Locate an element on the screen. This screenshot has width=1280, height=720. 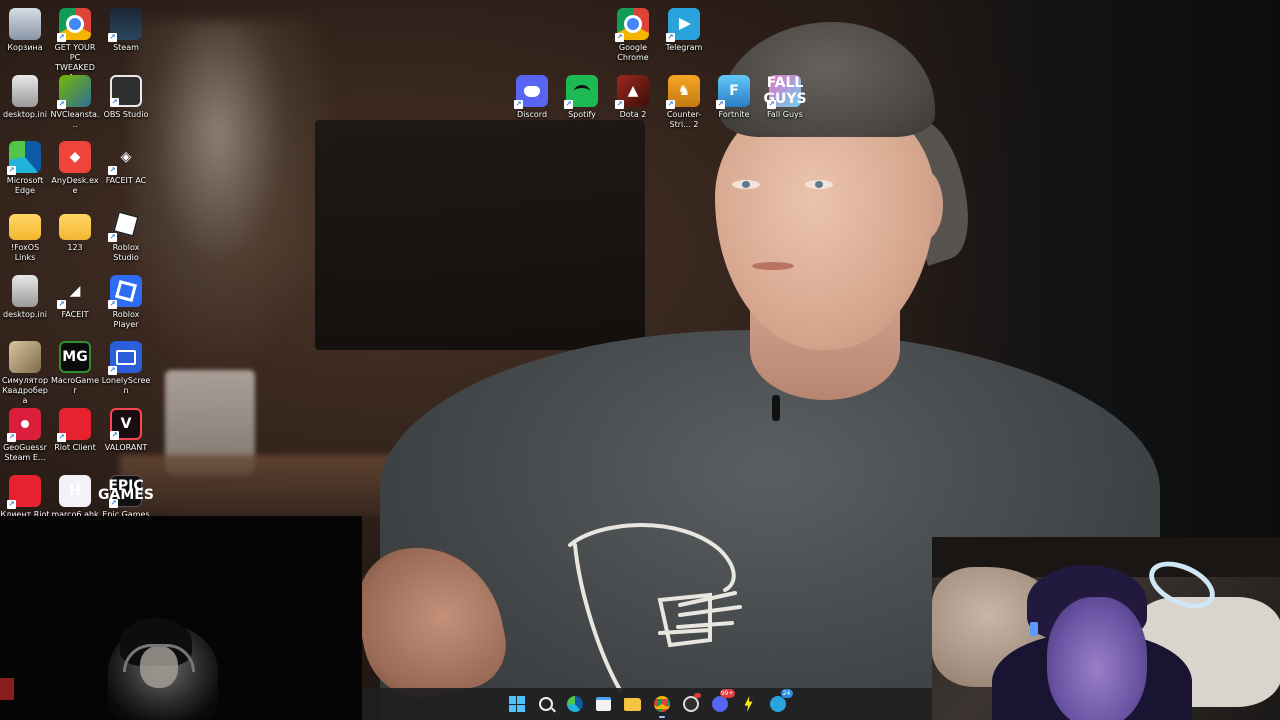
telegram-icon is located at coordinates (777, 704).